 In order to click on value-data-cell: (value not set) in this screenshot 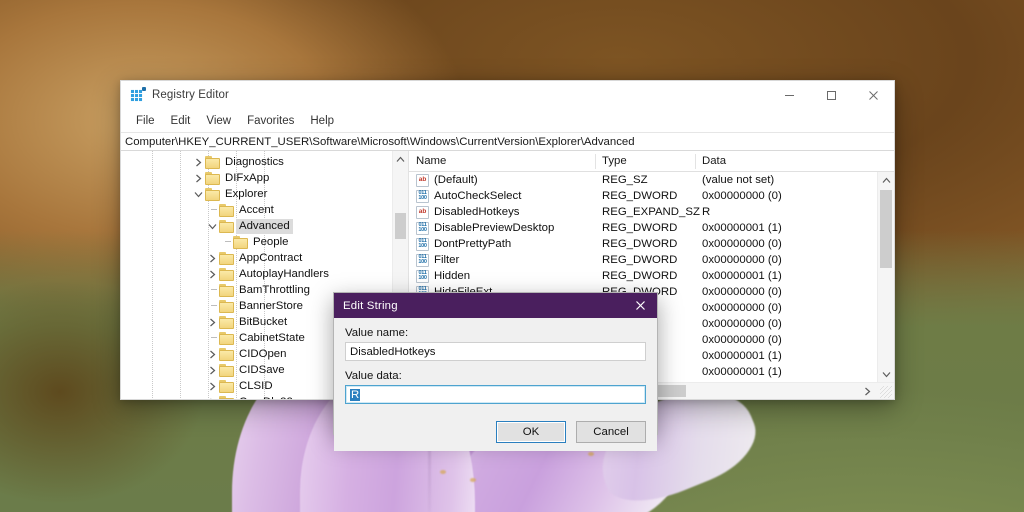, I will do `click(738, 180)`.